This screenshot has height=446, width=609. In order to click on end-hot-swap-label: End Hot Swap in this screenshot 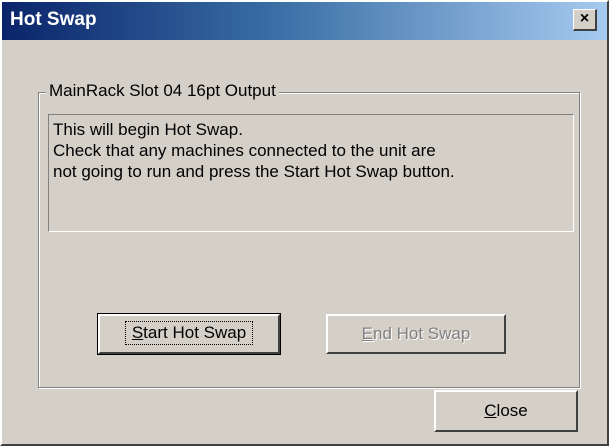, I will do `click(416, 333)`.